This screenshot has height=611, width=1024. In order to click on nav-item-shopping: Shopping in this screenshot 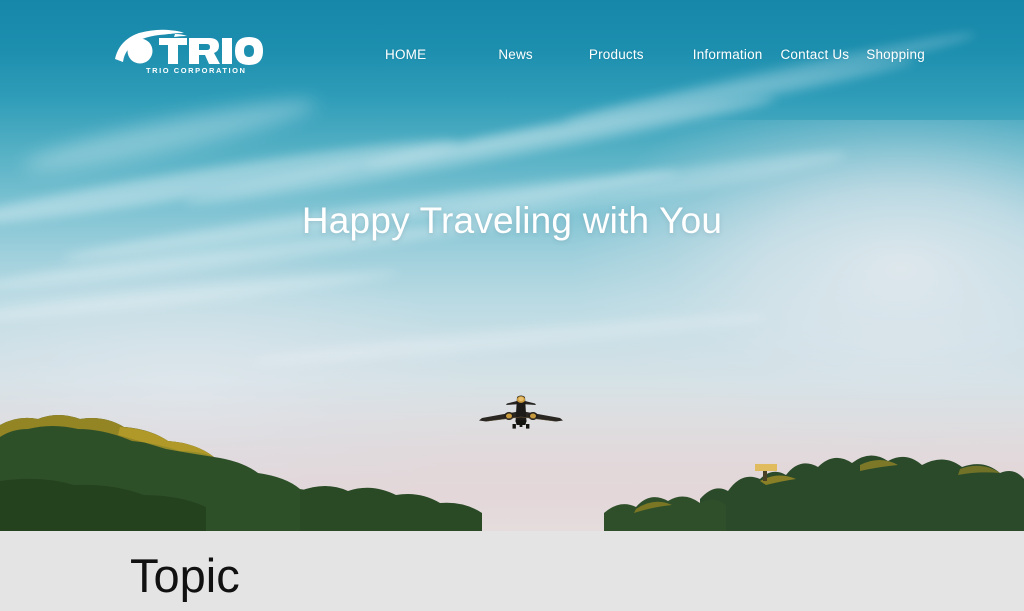, I will do `click(895, 55)`.